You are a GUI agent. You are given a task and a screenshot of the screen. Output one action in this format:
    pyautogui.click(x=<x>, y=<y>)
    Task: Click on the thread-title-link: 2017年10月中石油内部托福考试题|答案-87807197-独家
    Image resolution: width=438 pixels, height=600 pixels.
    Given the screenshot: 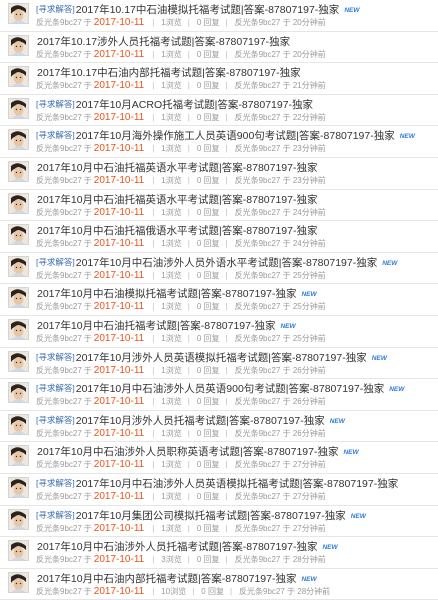 What is the action you would take?
    pyautogui.click(x=166, y=579)
    